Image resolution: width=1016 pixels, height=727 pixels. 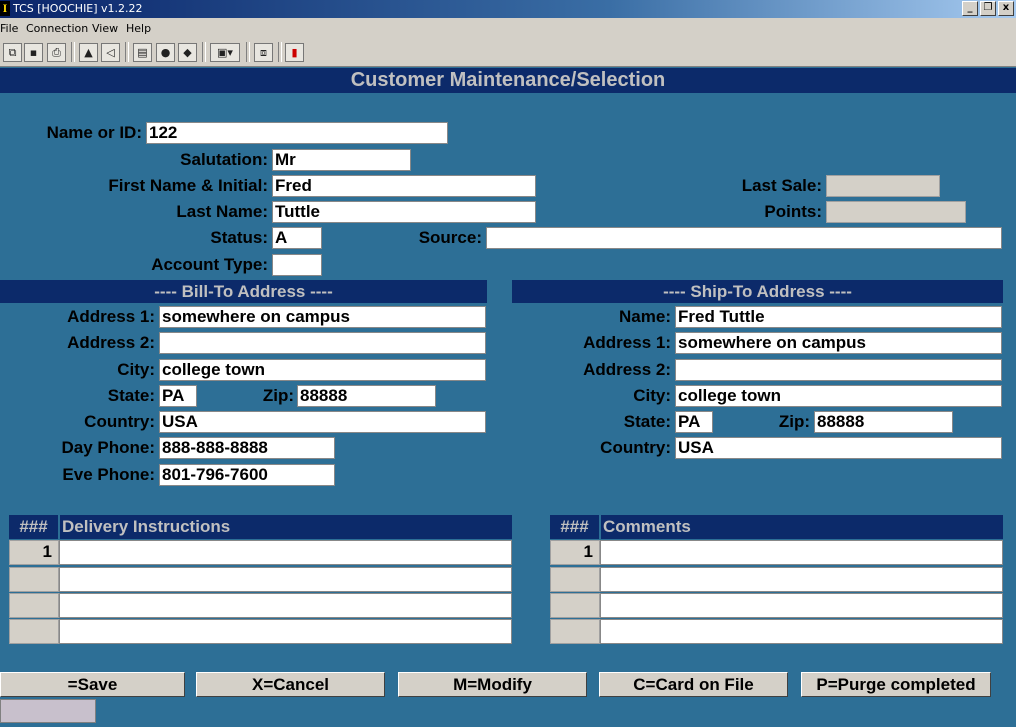 What do you see at coordinates (627, 369) in the screenshot?
I see `ship-address2-label: Address 2:` at bounding box center [627, 369].